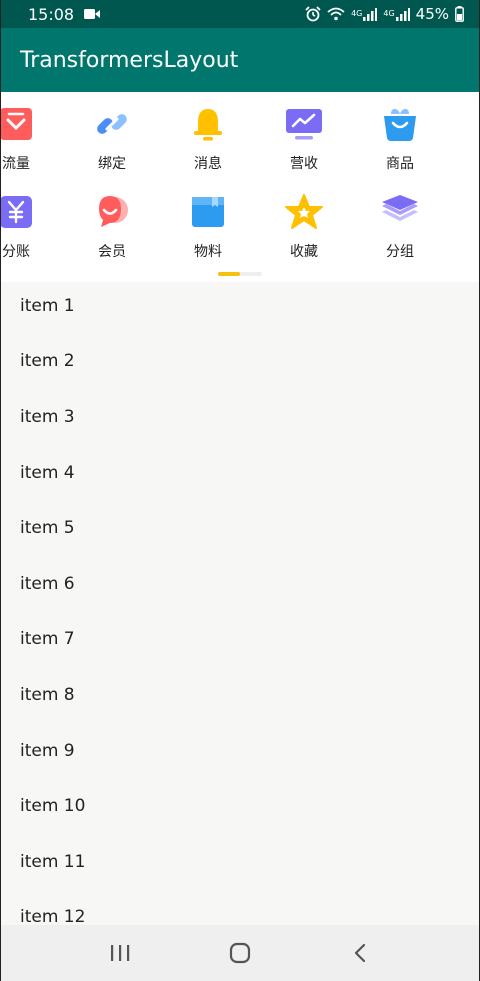  Describe the element at coordinates (304, 124) in the screenshot. I see `monitor-chart-icon` at that location.